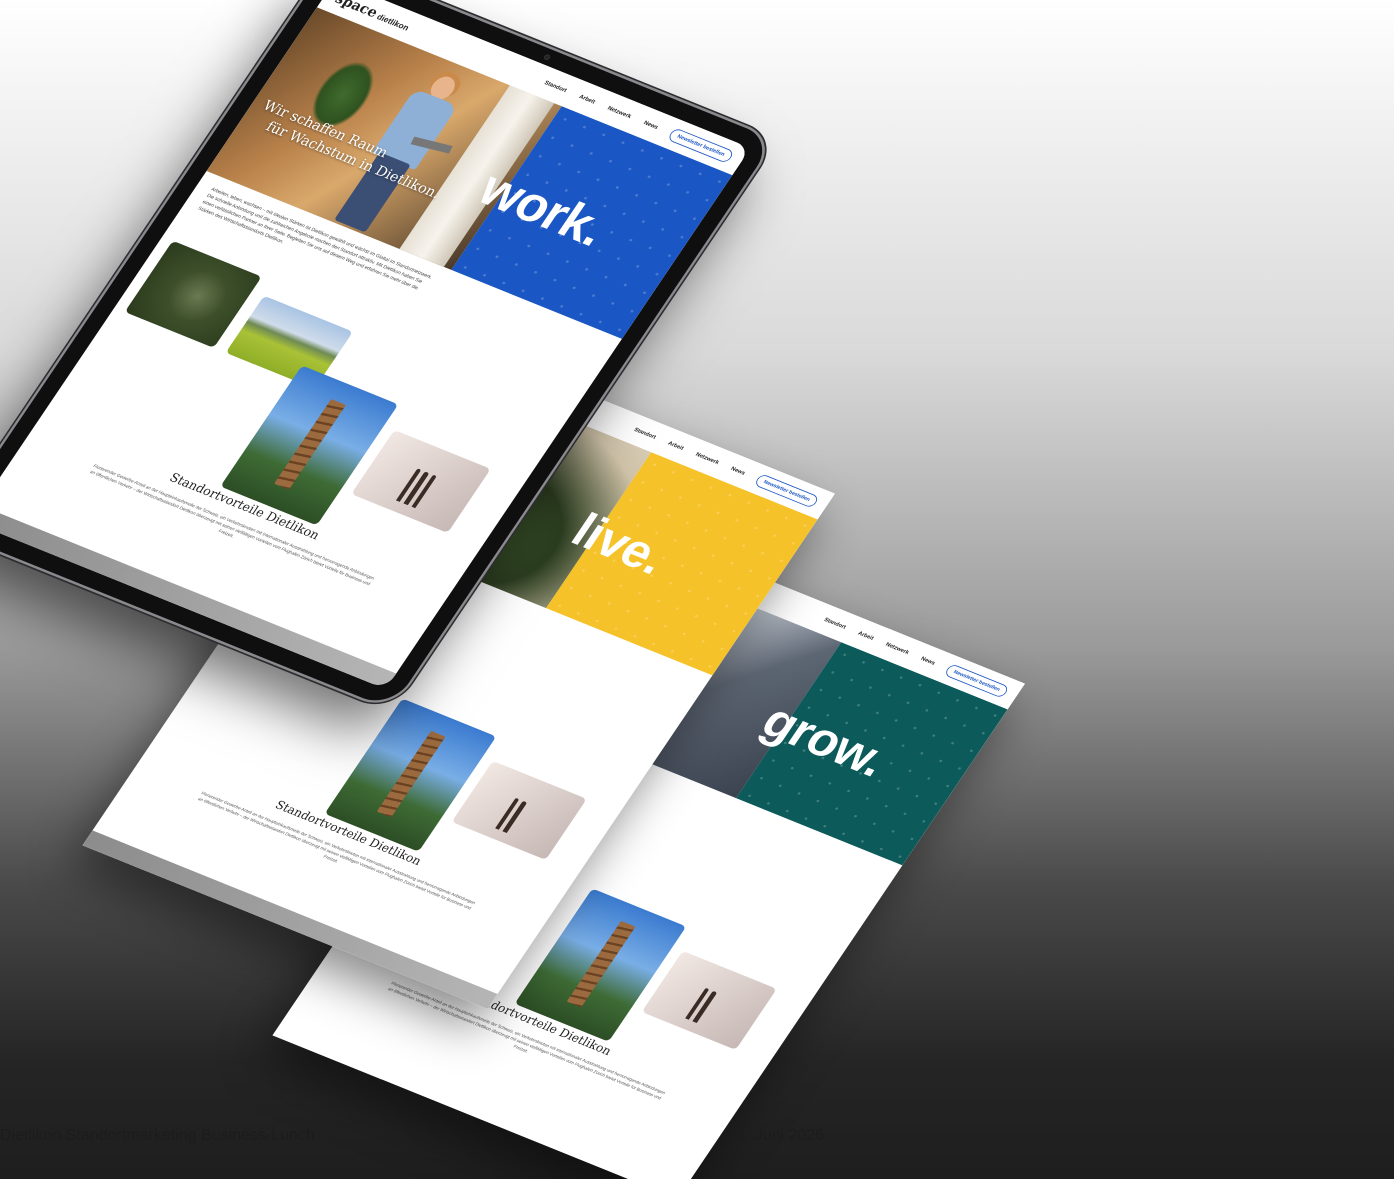  Describe the element at coordinates (776, 1135) in the screenshot. I see `footer-date-label: 04. Juni 2026` at that location.